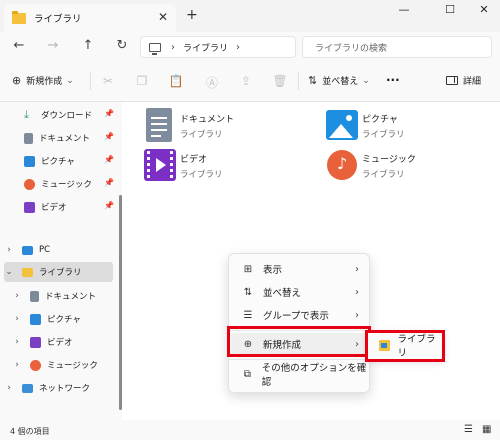  Describe the element at coordinates (192, 15) in the screenshot. I see `new-tab-button: +` at that location.